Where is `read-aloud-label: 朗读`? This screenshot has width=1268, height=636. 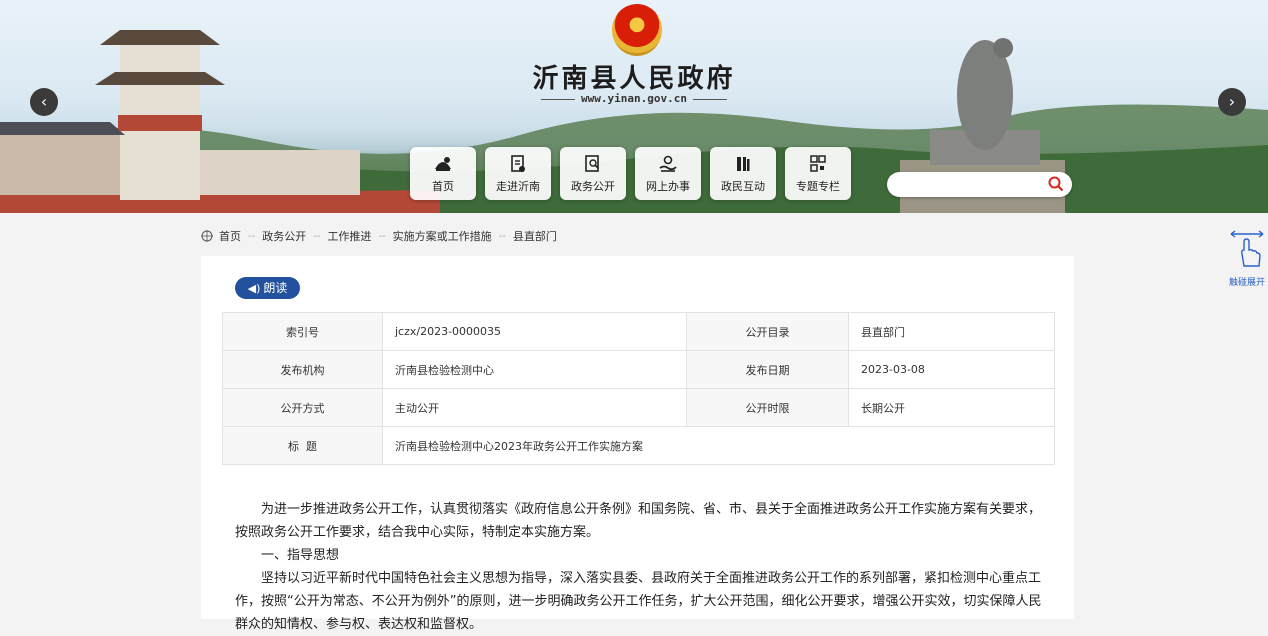
read-aloud-label: 朗读 is located at coordinates (275, 288).